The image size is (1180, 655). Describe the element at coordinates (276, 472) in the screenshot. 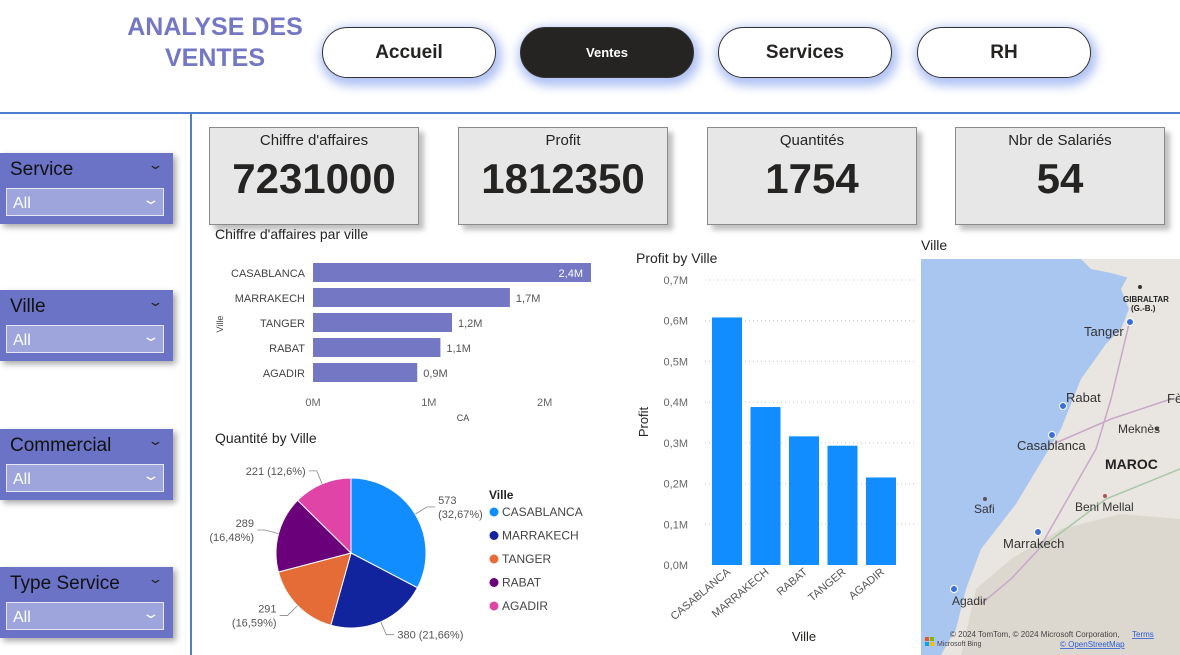

I see `pie-data-label: 221 (12,6%)` at that location.